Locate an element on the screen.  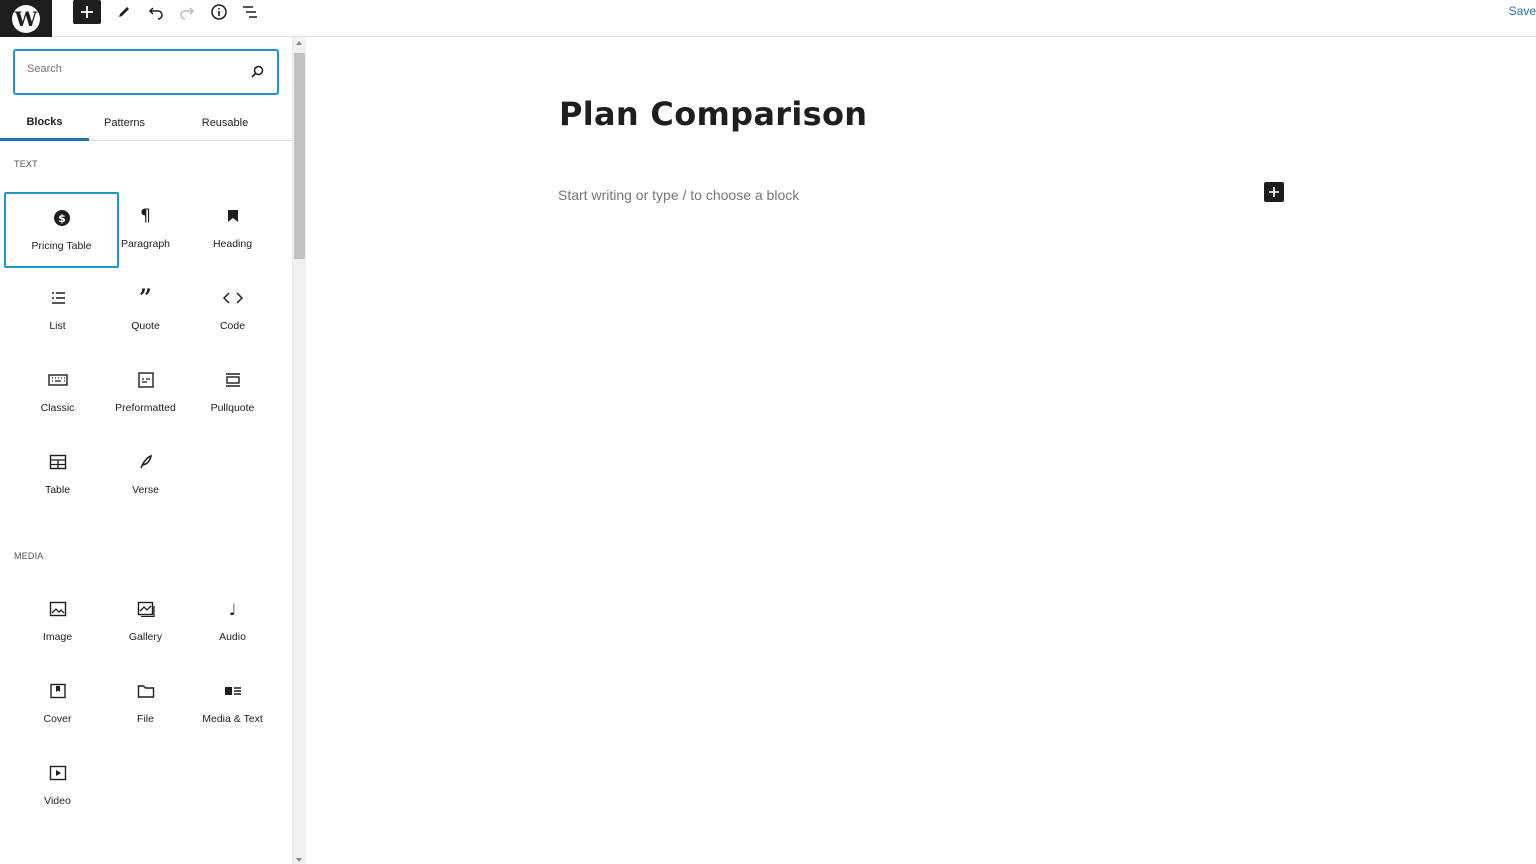
video-icon is located at coordinates (57, 773).